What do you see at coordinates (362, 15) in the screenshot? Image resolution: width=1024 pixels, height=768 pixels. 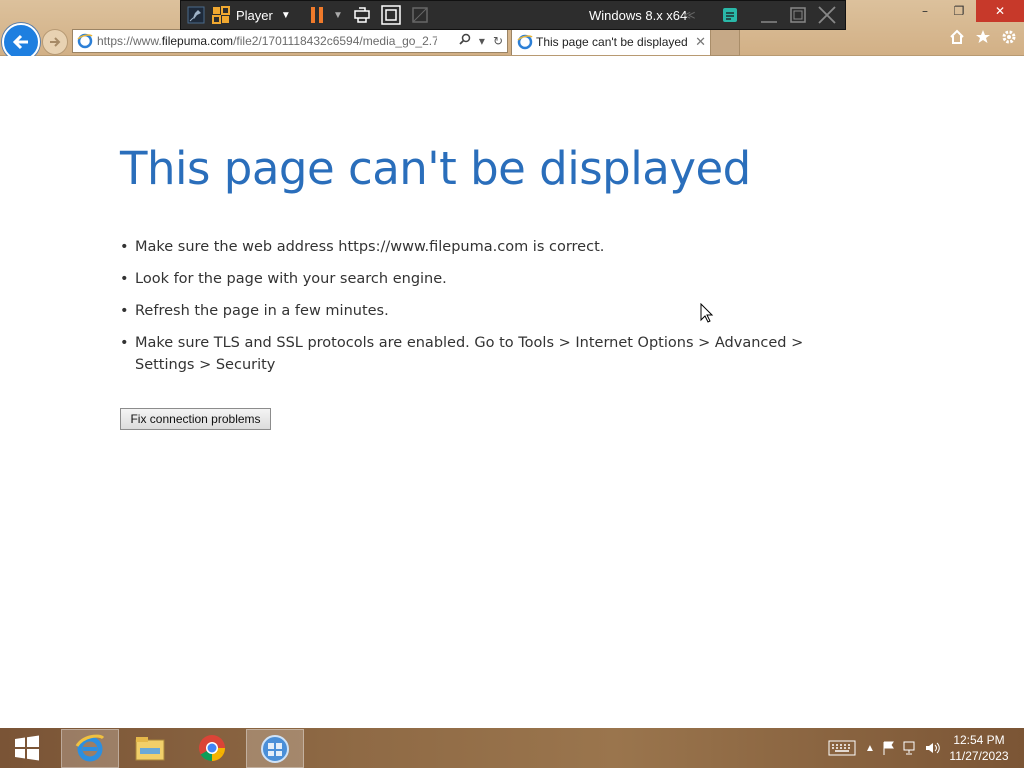 I see `send-ctrl-alt-del-icon` at bounding box center [362, 15].